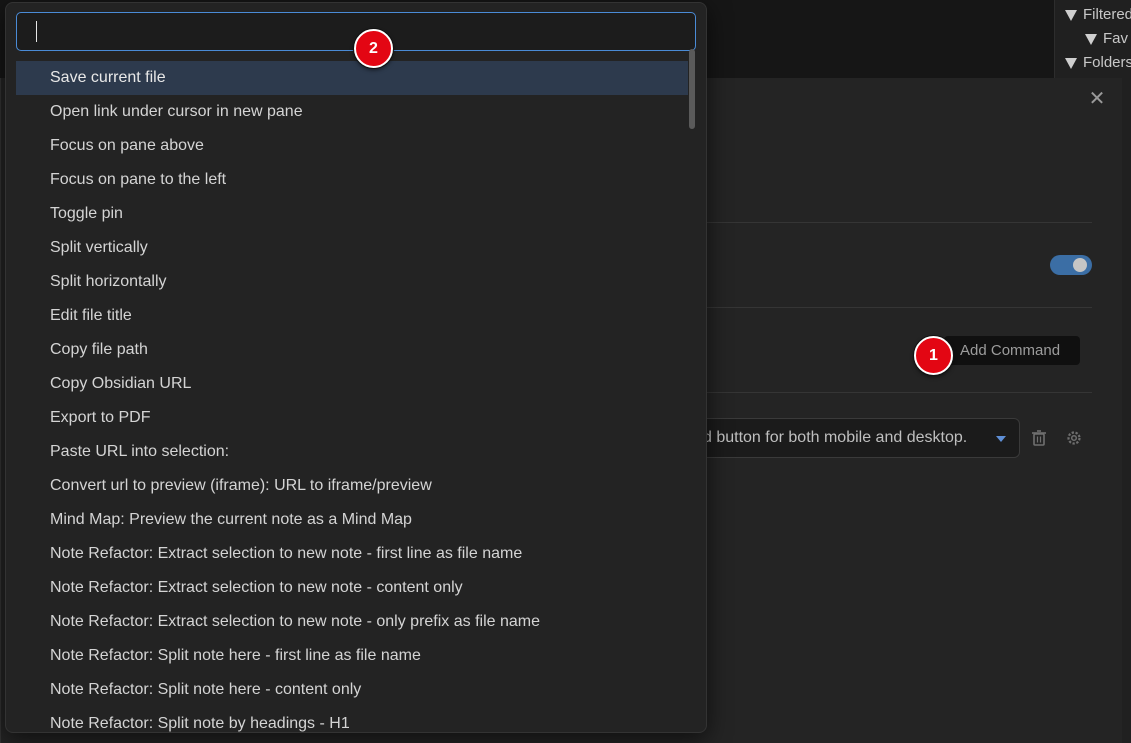  What do you see at coordinates (1098, 14) in the screenshot?
I see `tree-row-filtered: Filtered` at bounding box center [1098, 14].